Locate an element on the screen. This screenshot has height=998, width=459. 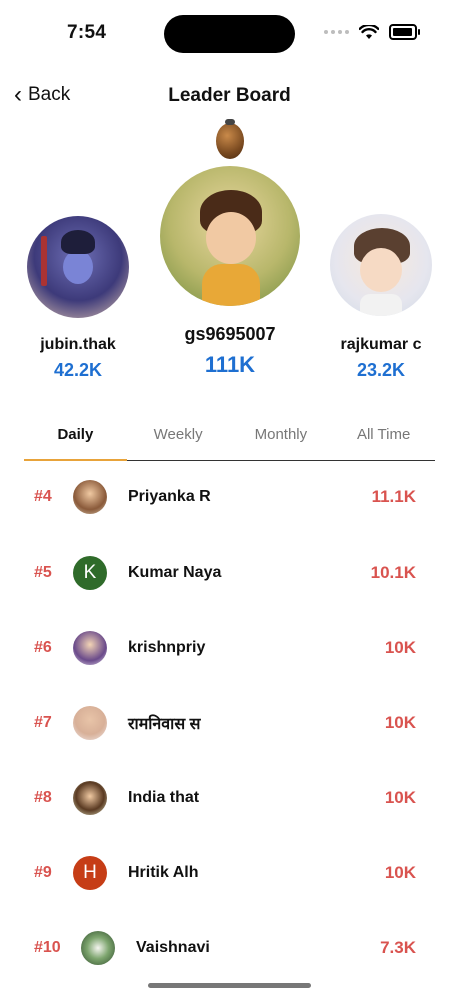
leader-row: #8 India that 10K is located at coordinates (229, 798).